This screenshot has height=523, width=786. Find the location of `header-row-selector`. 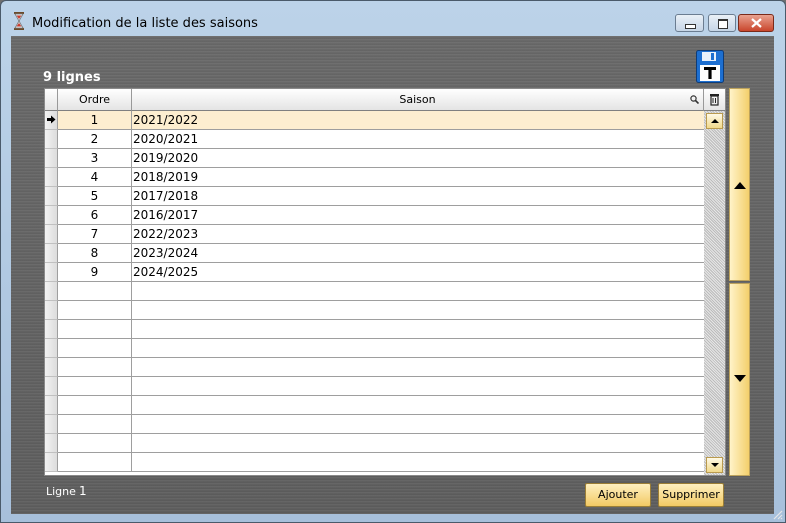

header-row-selector is located at coordinates (51, 100).